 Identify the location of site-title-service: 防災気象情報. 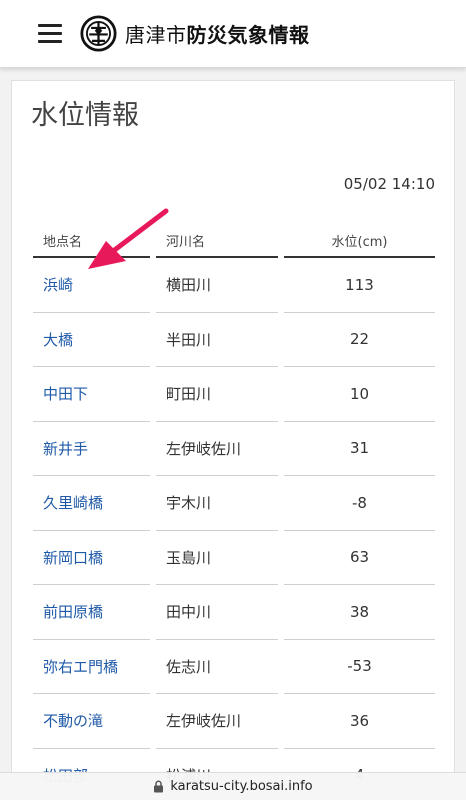
(248, 35).